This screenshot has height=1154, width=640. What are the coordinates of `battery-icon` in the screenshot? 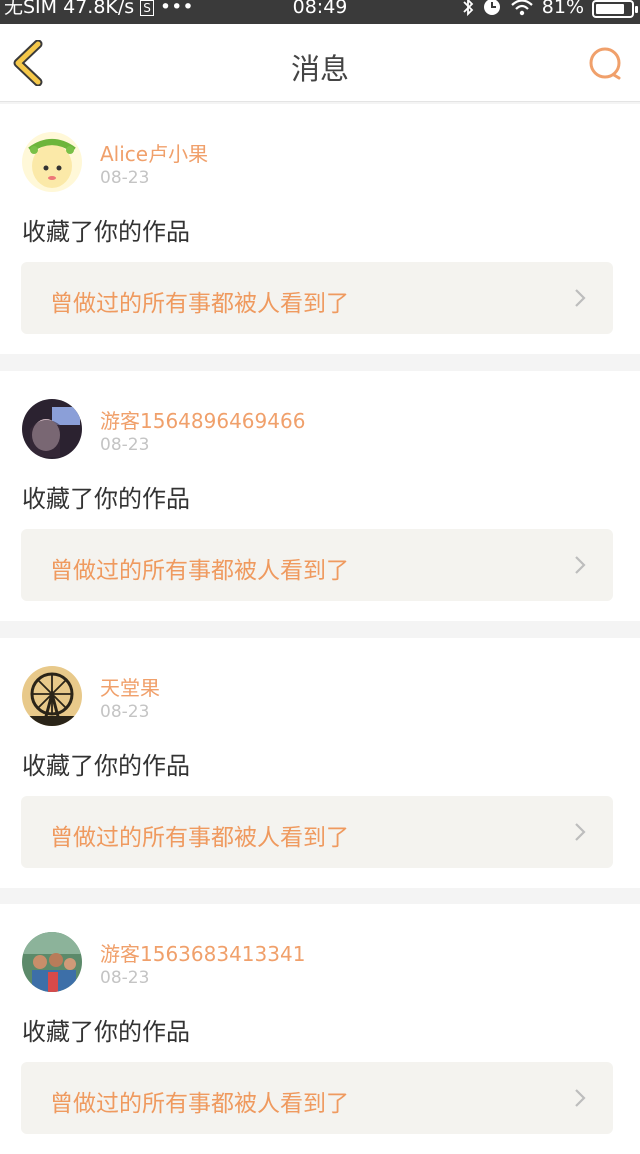 It's located at (615, 9).